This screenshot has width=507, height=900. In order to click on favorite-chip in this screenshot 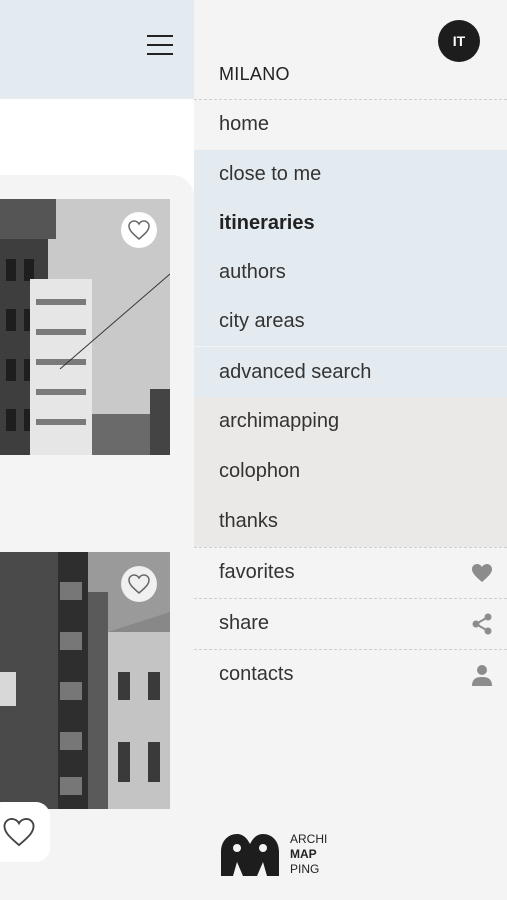, I will do `click(25, 832)`.